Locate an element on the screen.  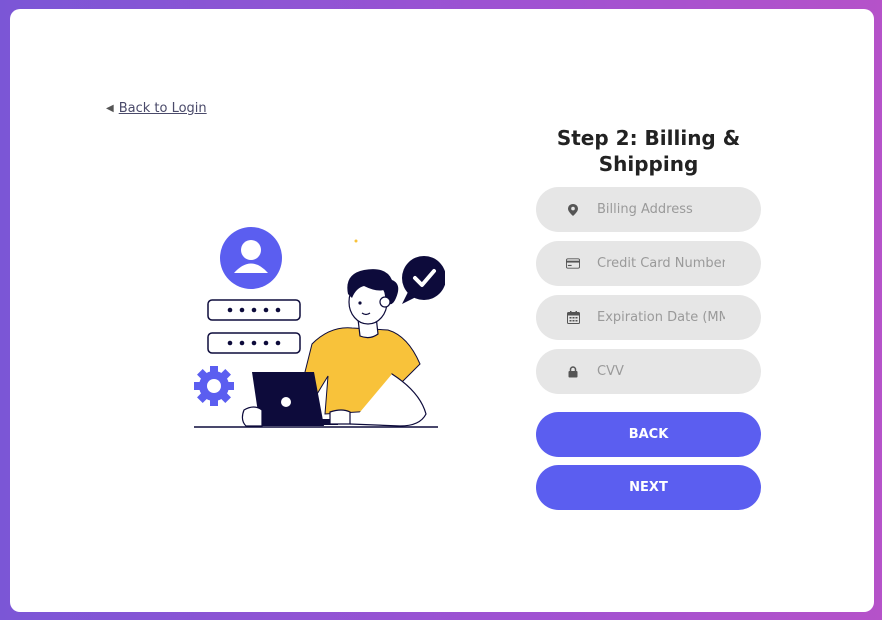
user-avatar-icon is located at coordinates (251, 258).